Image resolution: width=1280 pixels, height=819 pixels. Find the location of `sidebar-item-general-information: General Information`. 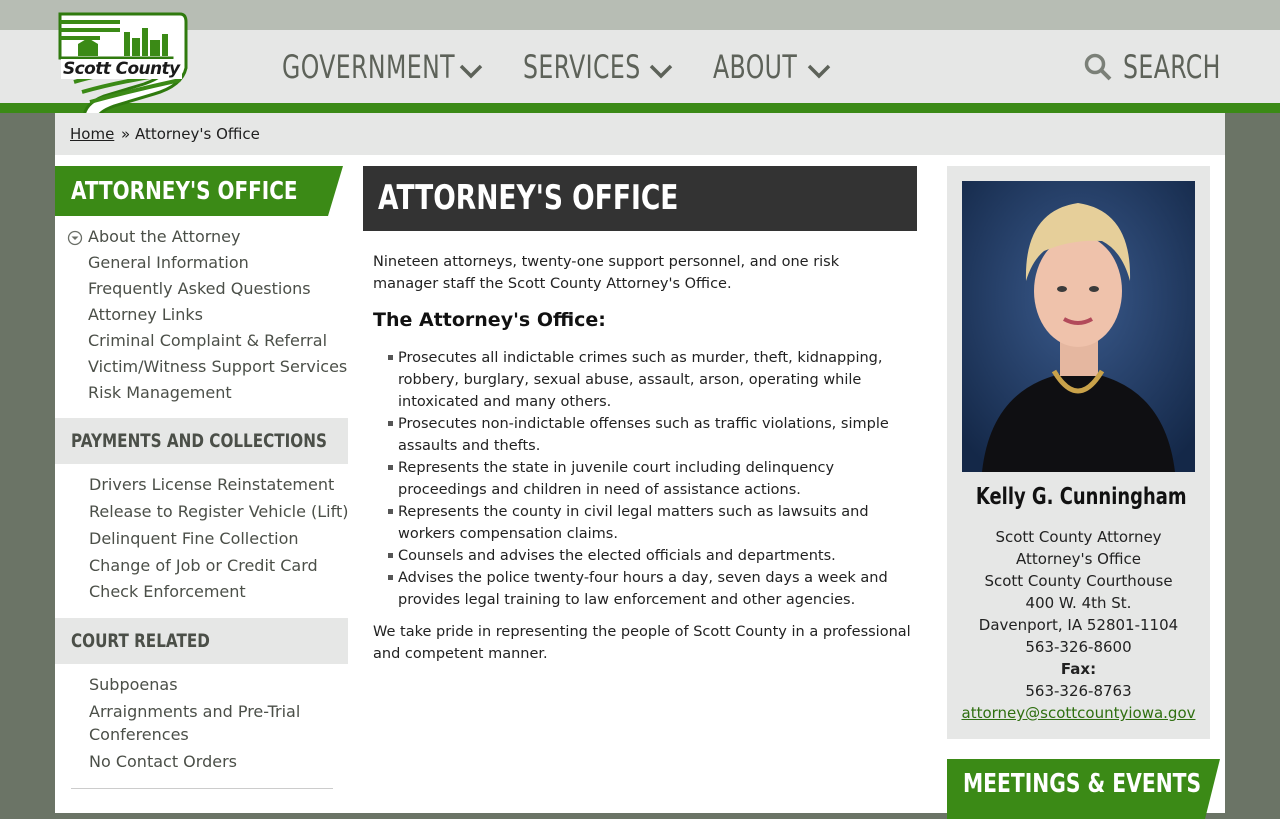

sidebar-item-general-information: General Information is located at coordinates (168, 262).